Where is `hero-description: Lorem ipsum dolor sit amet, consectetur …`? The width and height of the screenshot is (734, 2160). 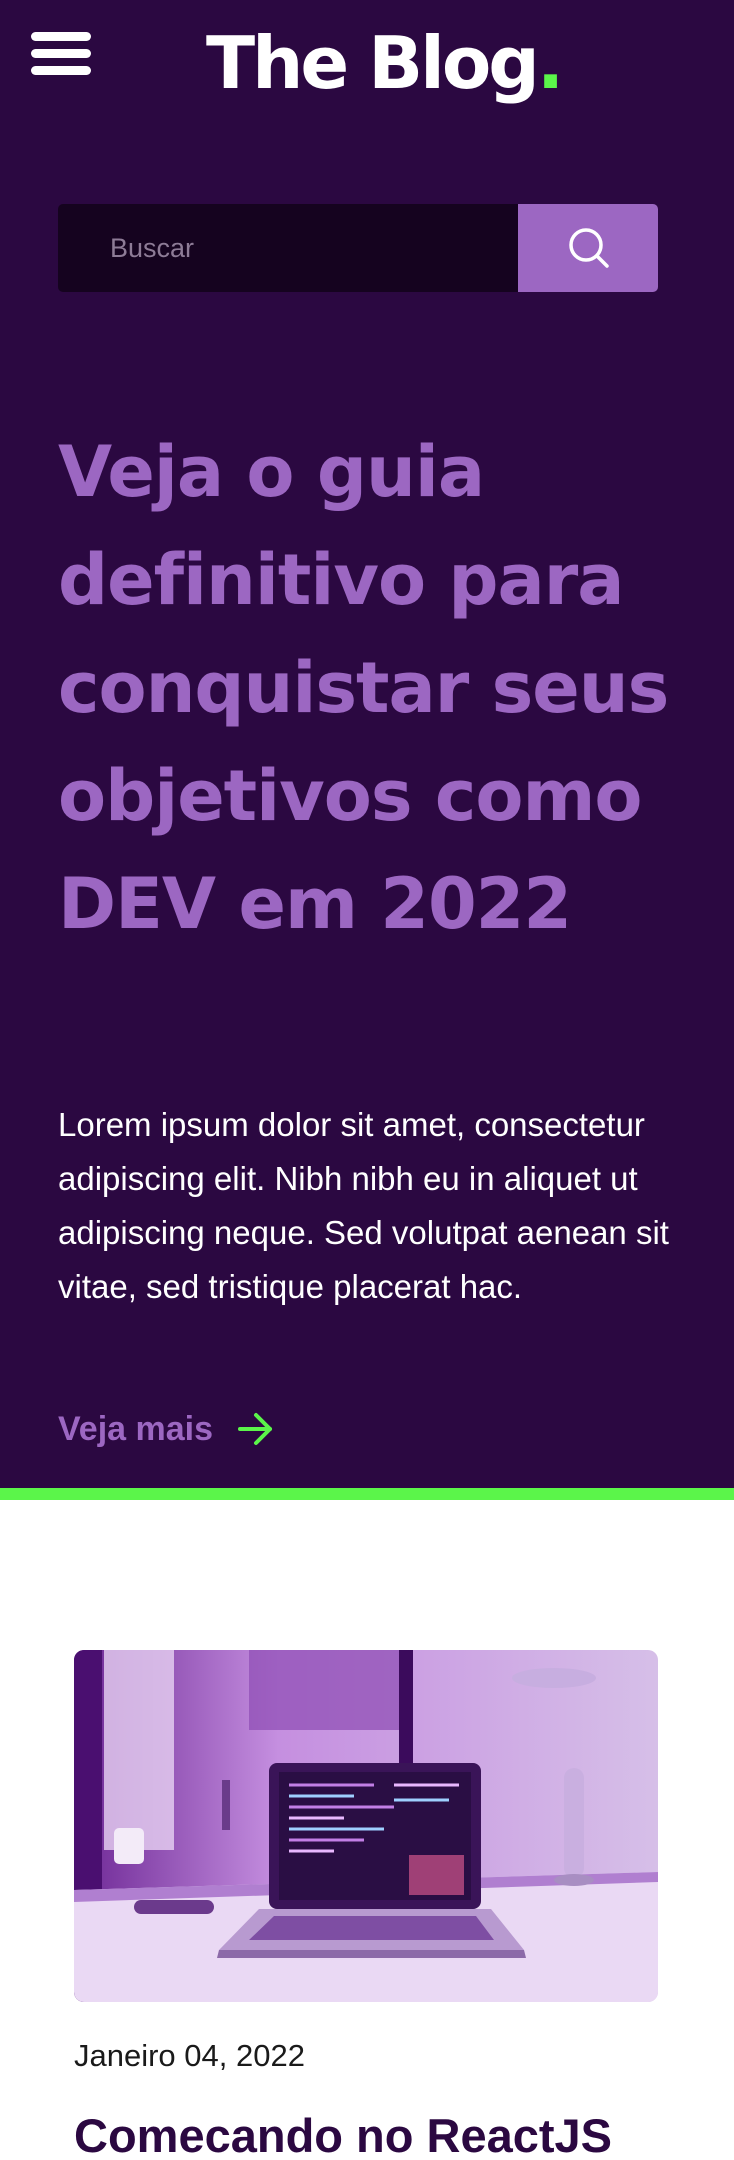
hero-description: Lorem ipsum dolor sit amet, consectetur … is located at coordinates (363, 1205).